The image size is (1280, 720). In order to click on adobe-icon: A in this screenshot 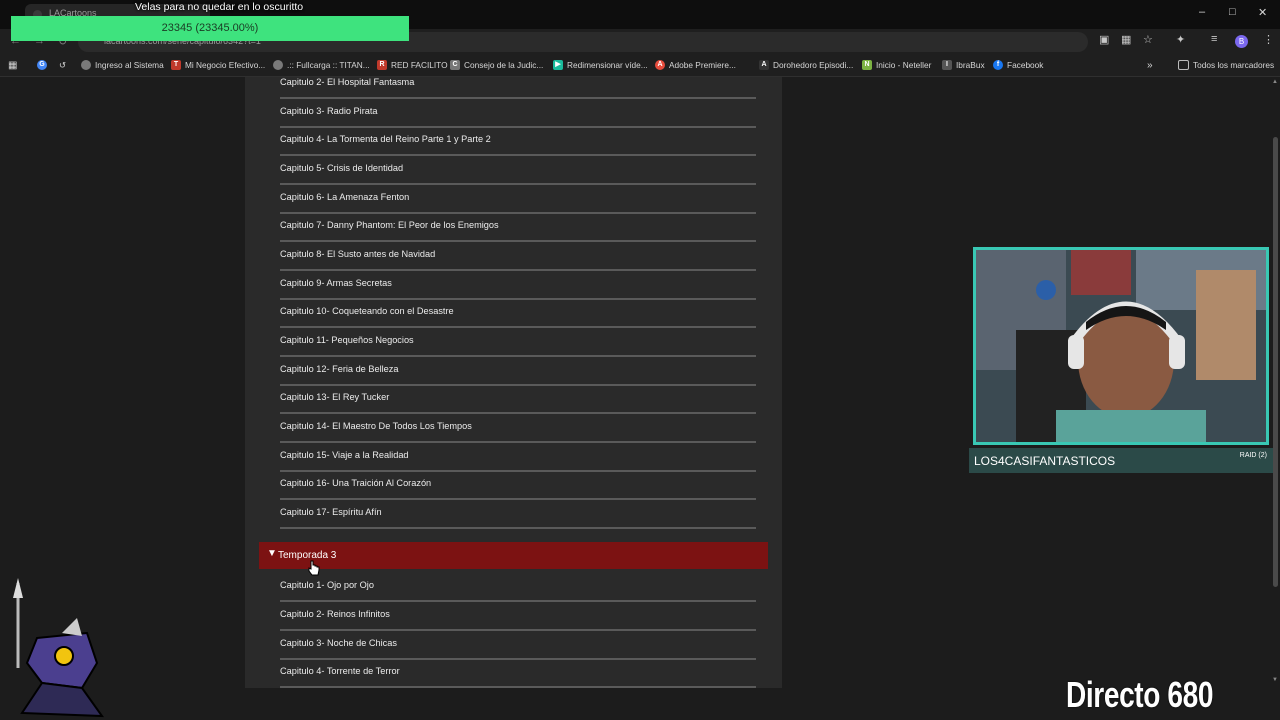, I will do `click(660, 65)`.